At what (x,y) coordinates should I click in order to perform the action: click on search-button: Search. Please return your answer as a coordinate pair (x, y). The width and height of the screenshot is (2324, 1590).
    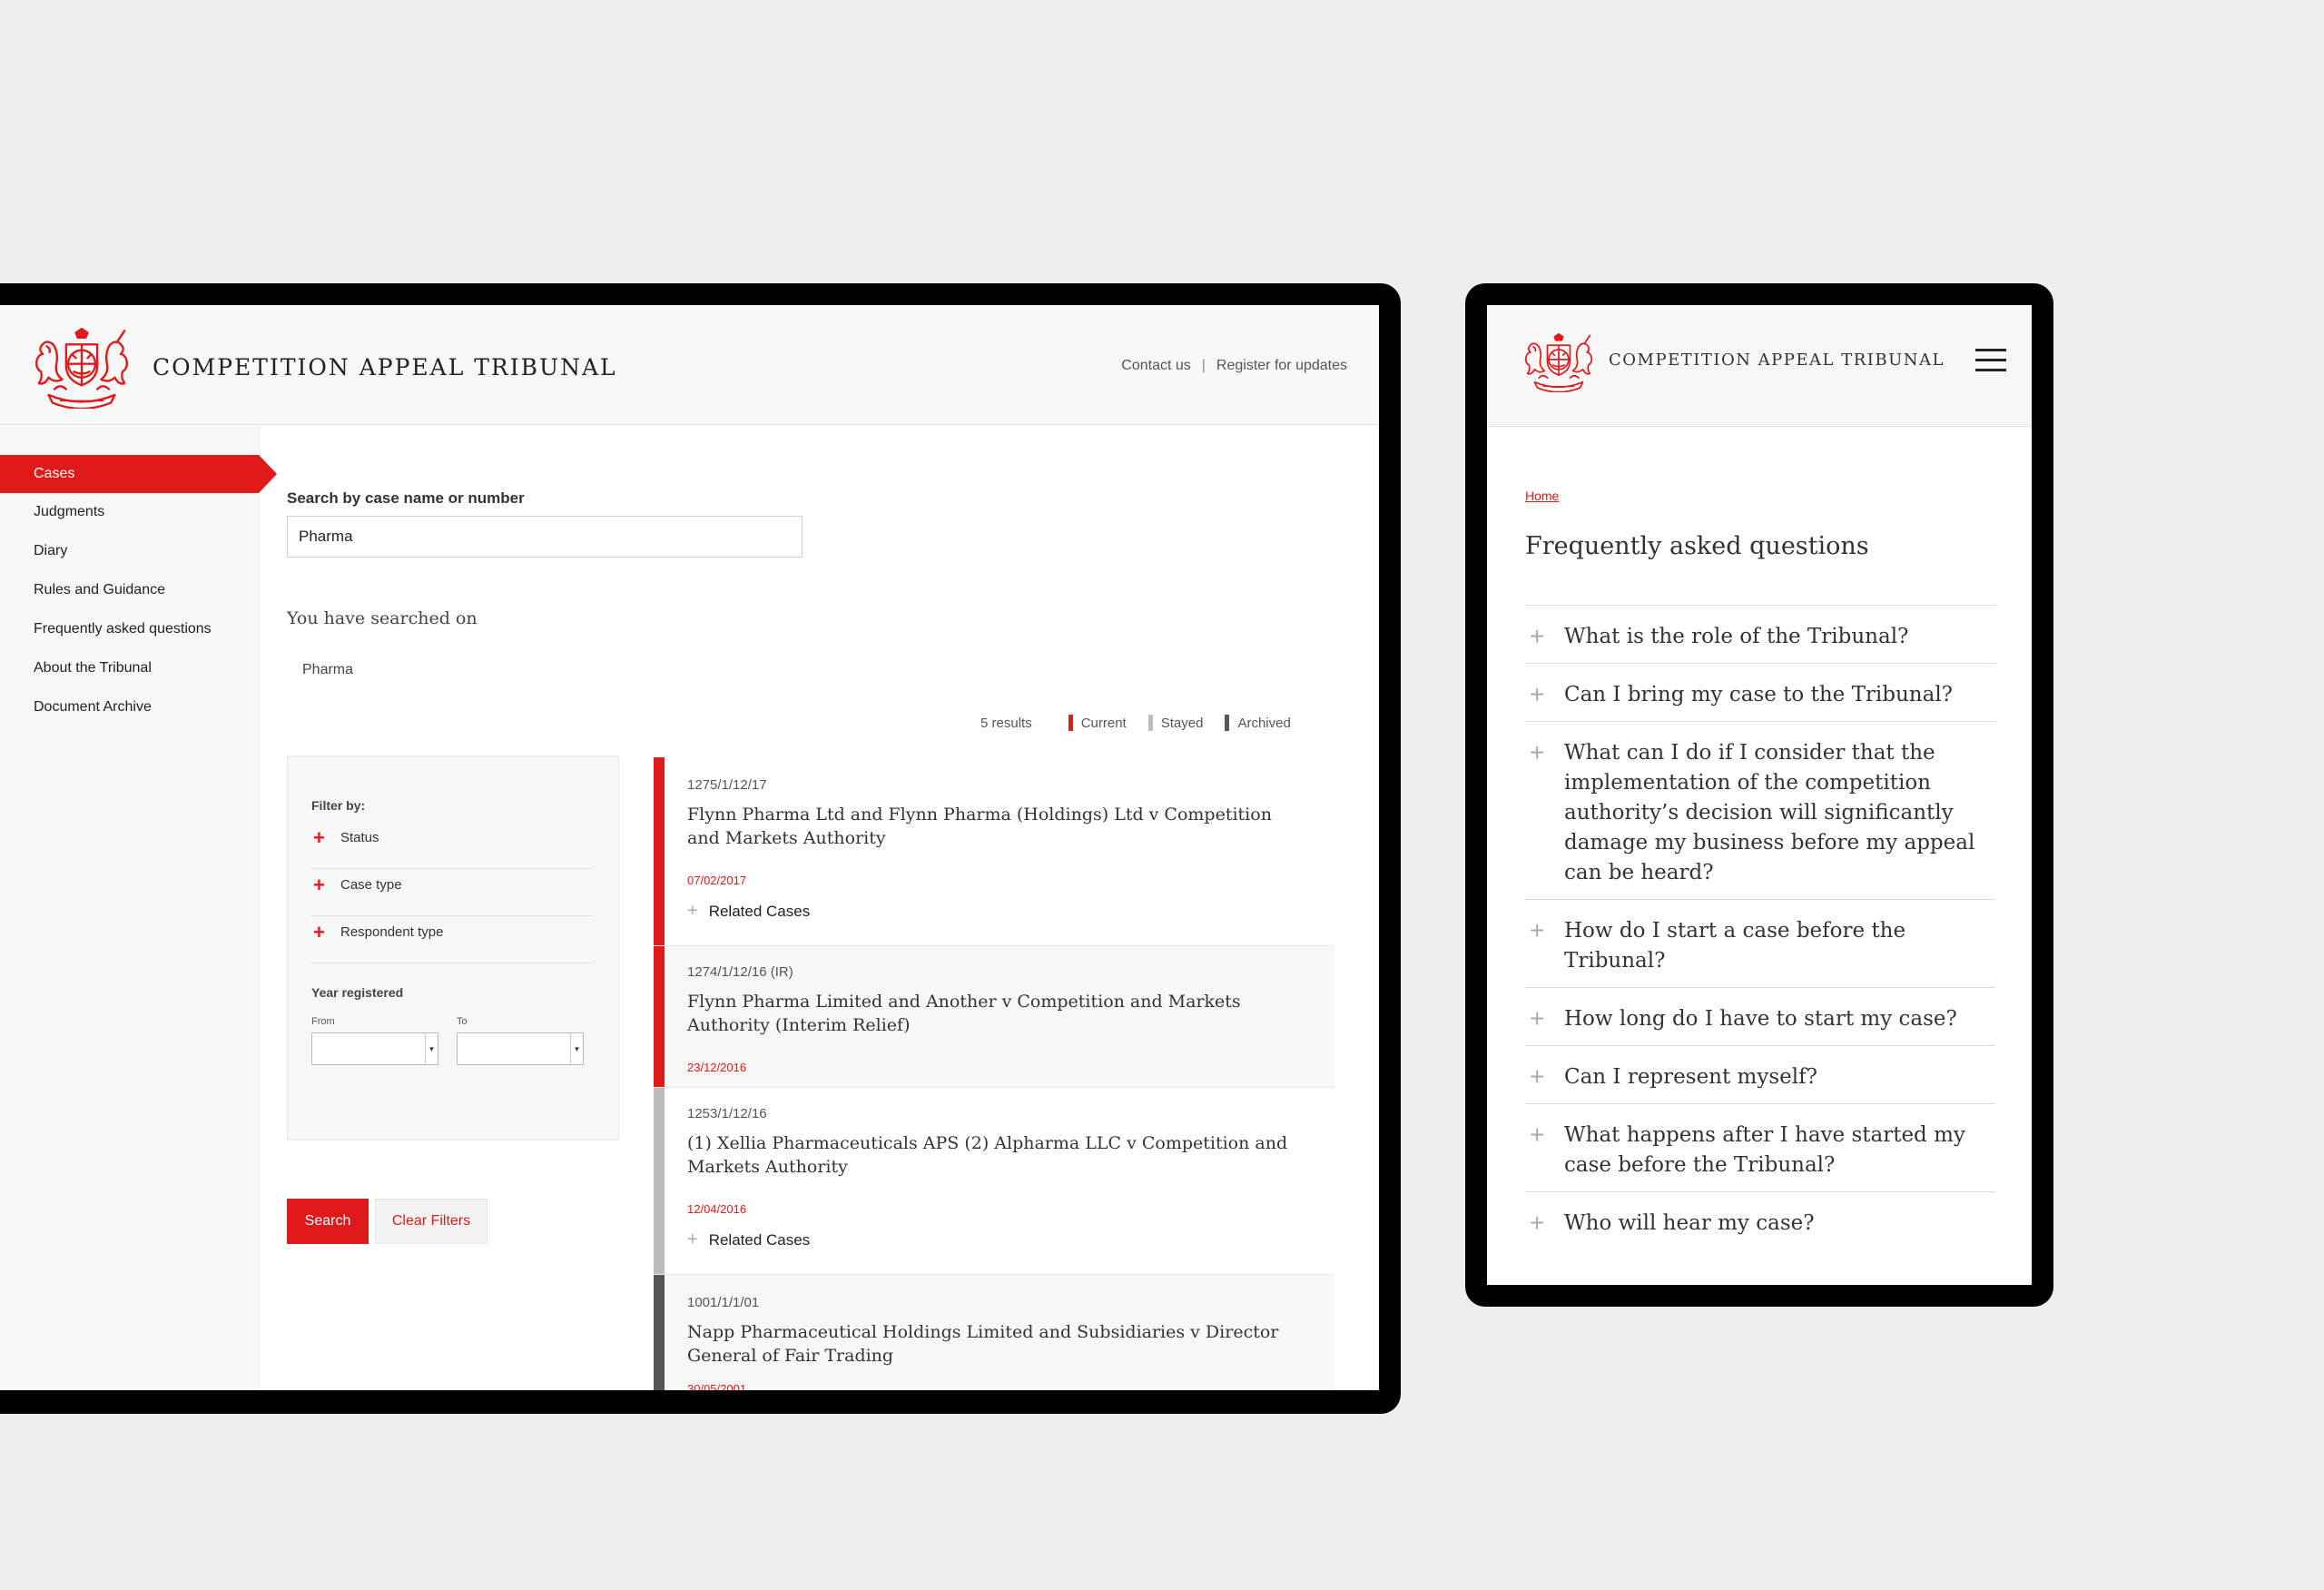
    Looking at the image, I should click on (328, 1221).